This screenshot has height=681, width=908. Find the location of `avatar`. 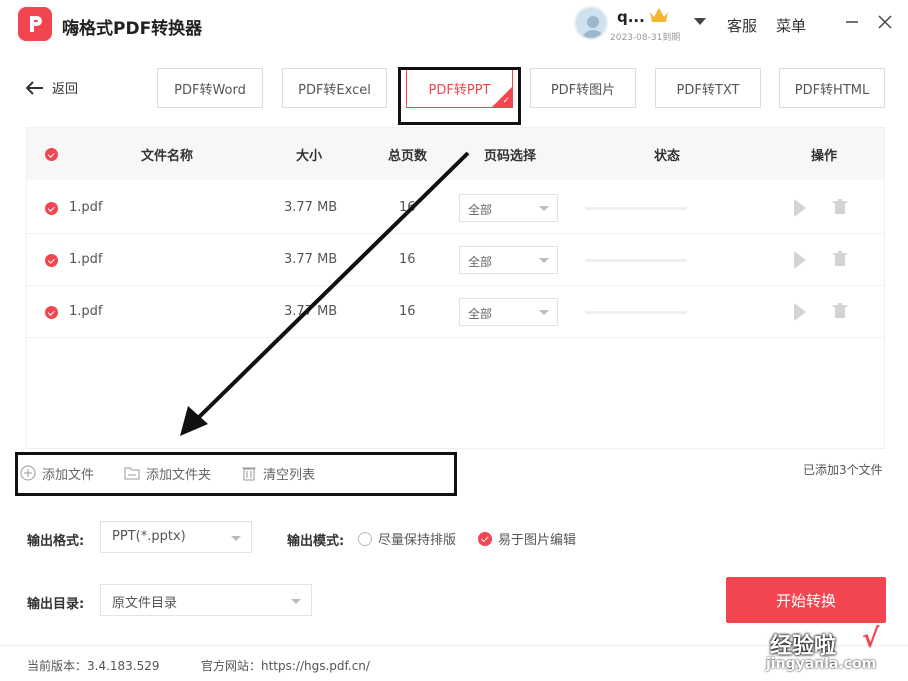

avatar is located at coordinates (591, 23).